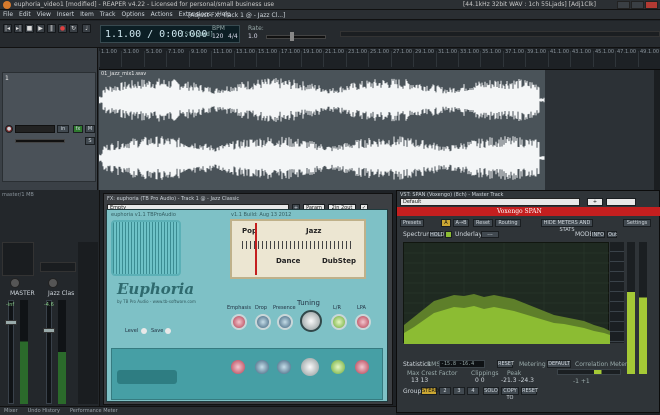 Image resolution: width=660 pixels, height=415 pixels. What do you see at coordinates (18, 28) in the screenshot?
I see `go-end-button: ▸|` at bounding box center [18, 28].